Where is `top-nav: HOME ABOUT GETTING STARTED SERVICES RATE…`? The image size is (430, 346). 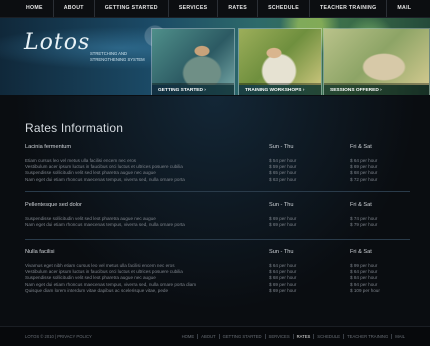 top-nav: HOME ABOUT GETTING STARTED SERVICES RATE… is located at coordinates (215, 9).